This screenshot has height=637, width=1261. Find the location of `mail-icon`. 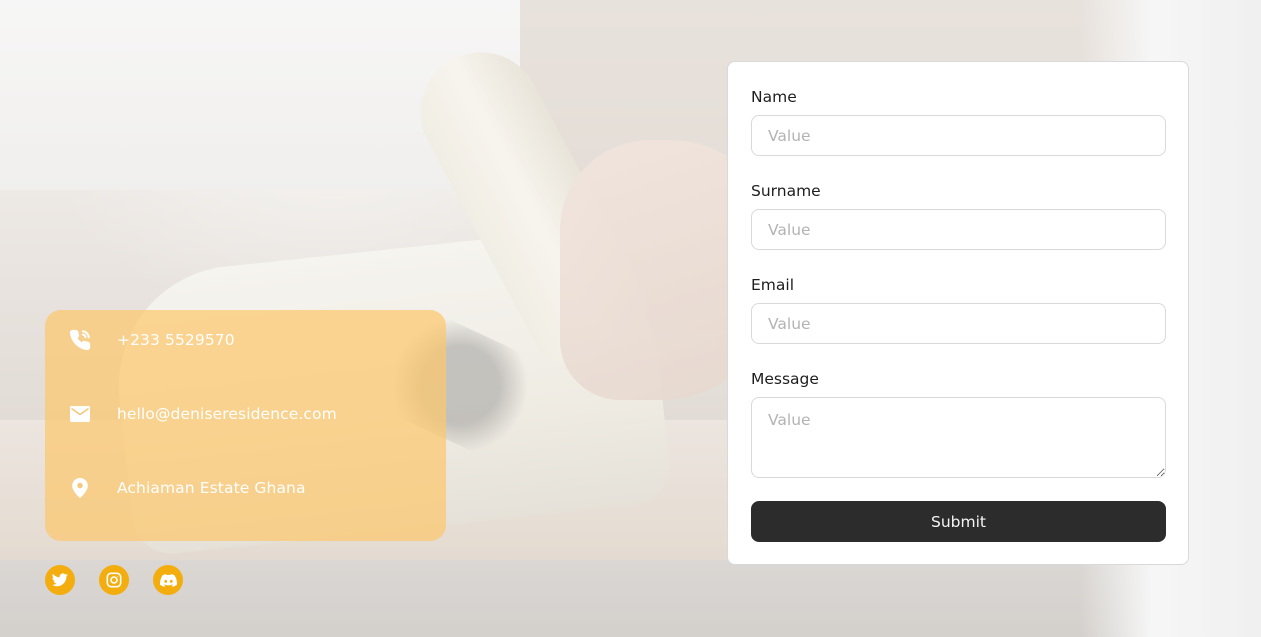

mail-icon is located at coordinates (80, 414).